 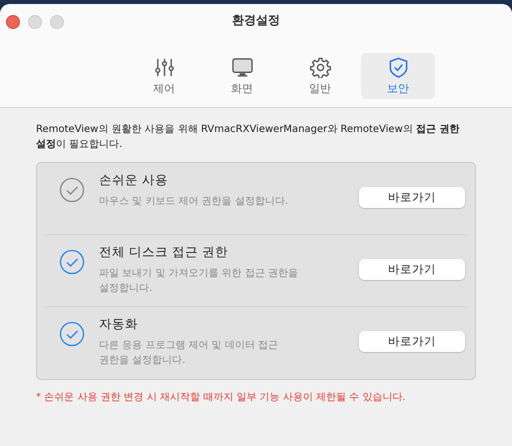 I want to click on permission-title: 손쉬운 사용, so click(x=134, y=180).